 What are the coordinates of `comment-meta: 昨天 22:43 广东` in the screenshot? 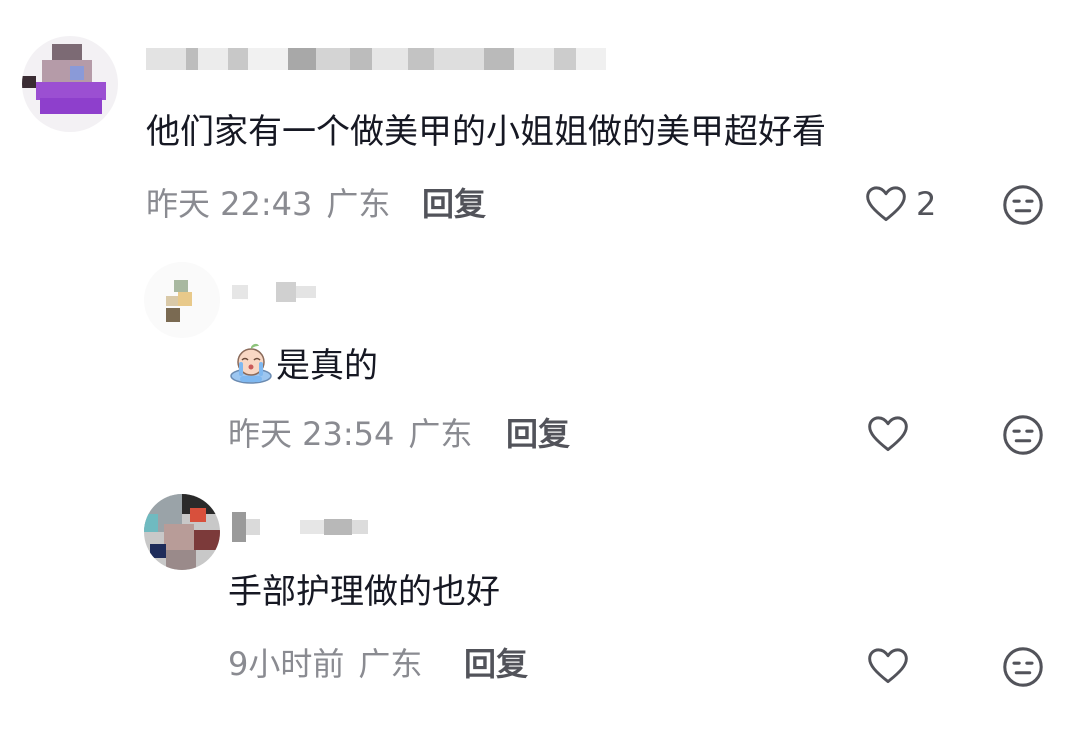 It's located at (275, 204).